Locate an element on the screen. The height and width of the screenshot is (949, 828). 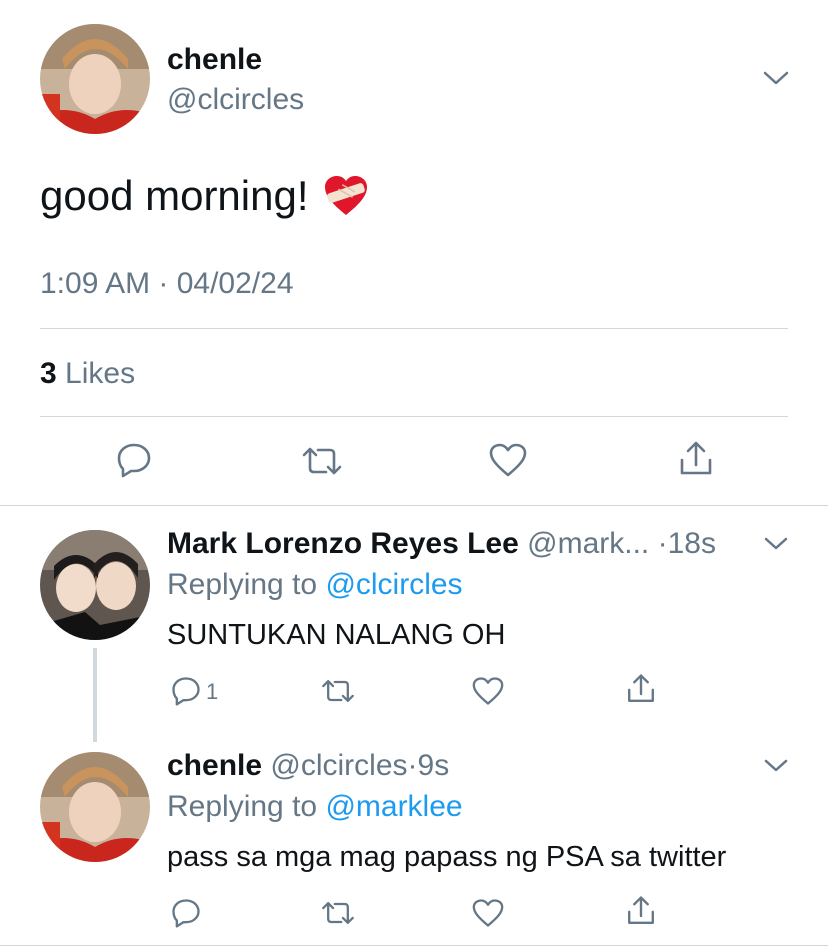
reply-time: ·9s is located at coordinates (429, 765).